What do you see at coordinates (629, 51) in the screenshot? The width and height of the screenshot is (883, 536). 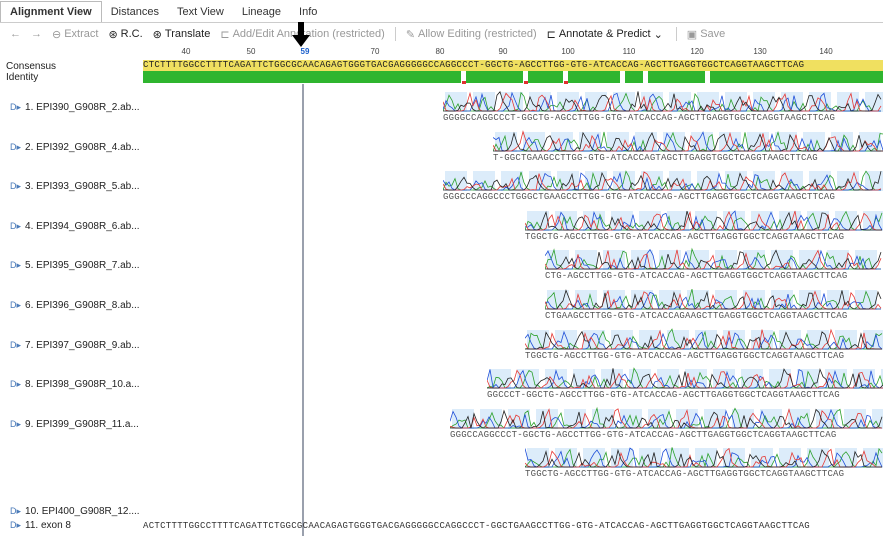 I see `ruler-tick-label: 110` at bounding box center [629, 51].